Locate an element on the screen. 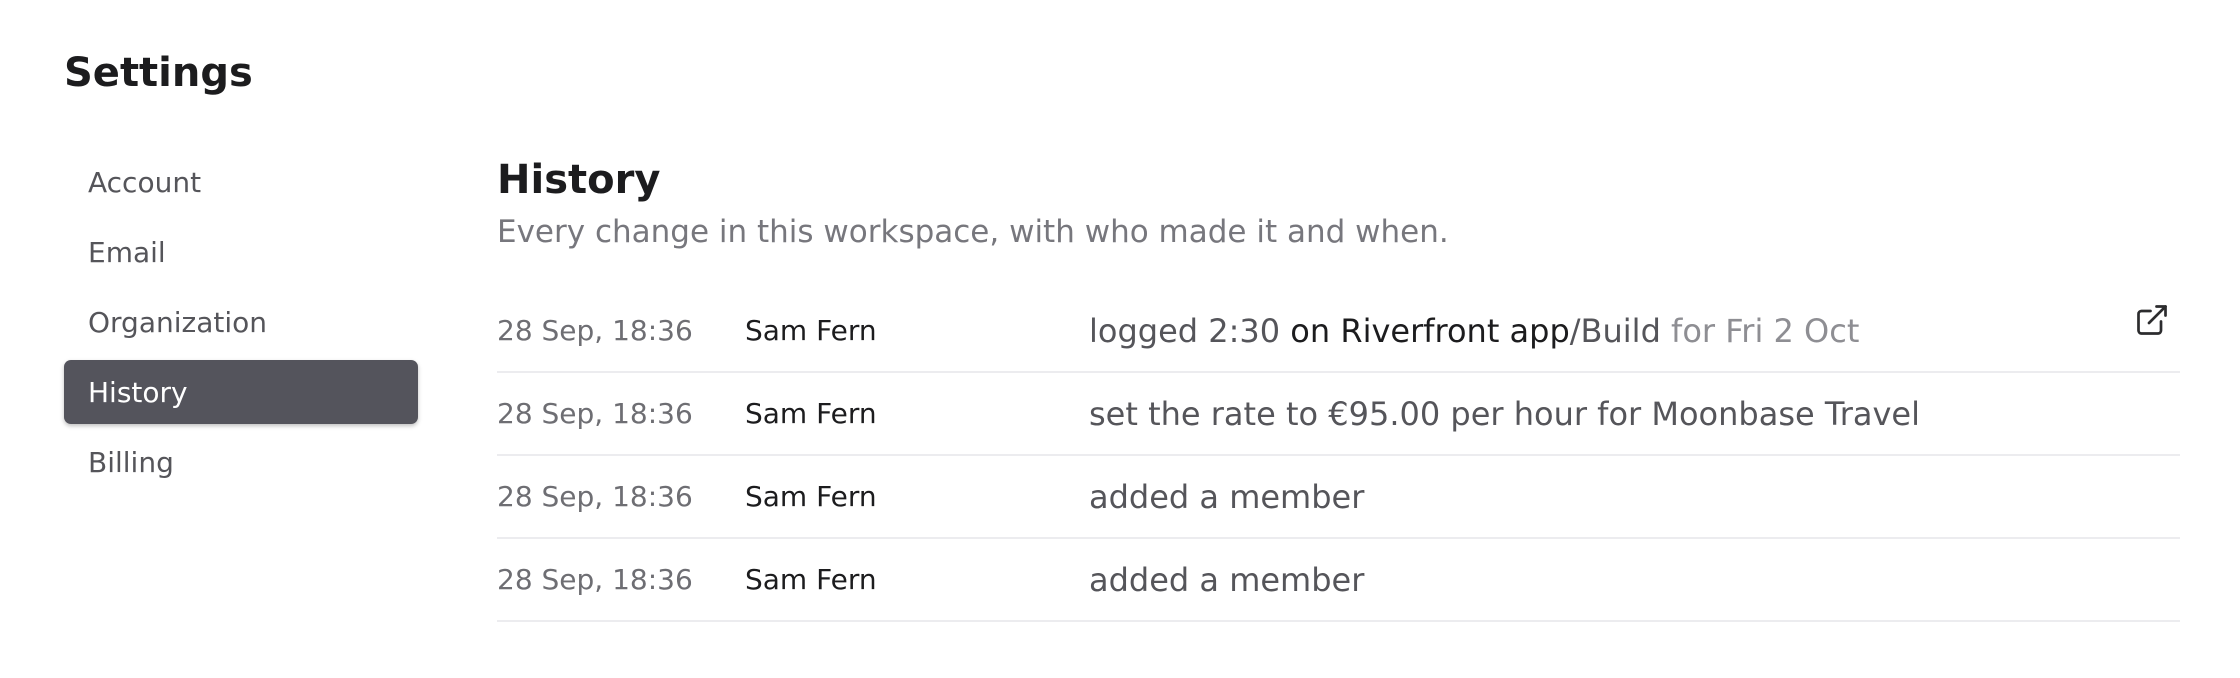 Image resolution: width=2240 pixels, height=678 pixels. history-task: Build is located at coordinates (1620, 330).